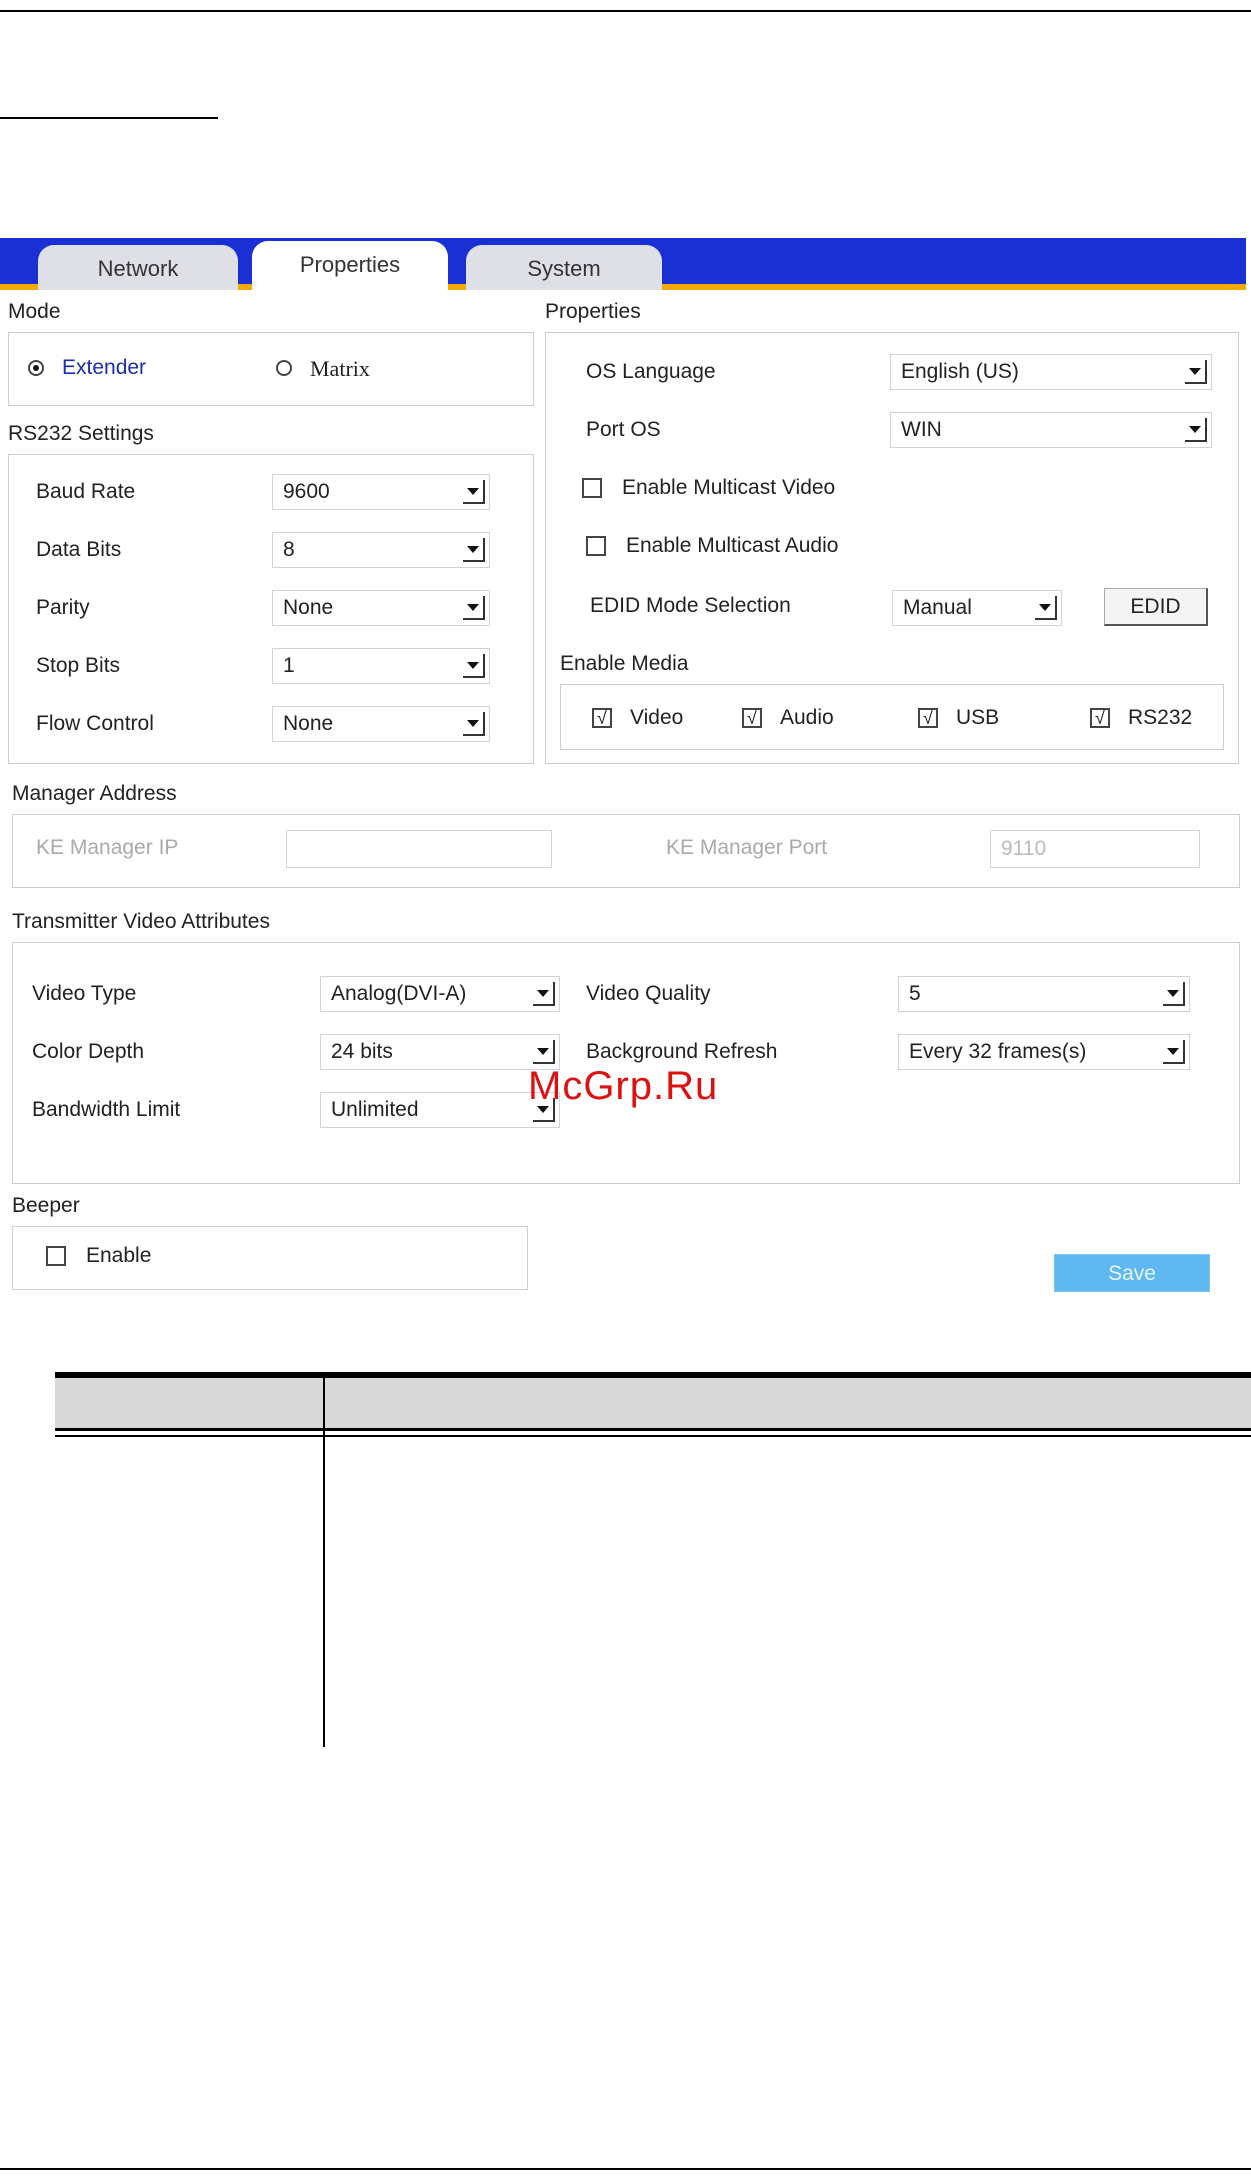 The height and width of the screenshot is (2180, 1251). I want to click on tab-label: Network, so click(138, 268).